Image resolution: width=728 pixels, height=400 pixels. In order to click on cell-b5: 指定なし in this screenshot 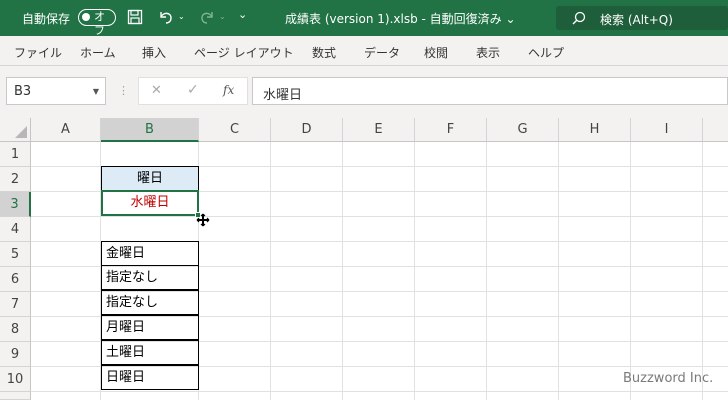, I will do `click(150, 277)`.